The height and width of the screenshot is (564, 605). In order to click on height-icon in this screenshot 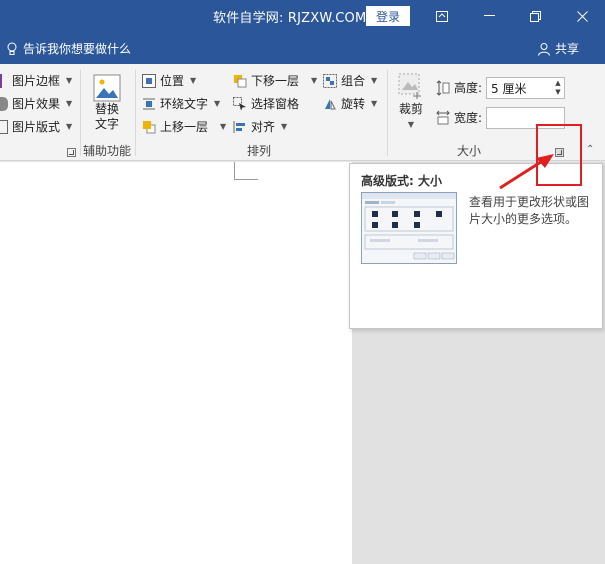, I will do `click(443, 87)`.